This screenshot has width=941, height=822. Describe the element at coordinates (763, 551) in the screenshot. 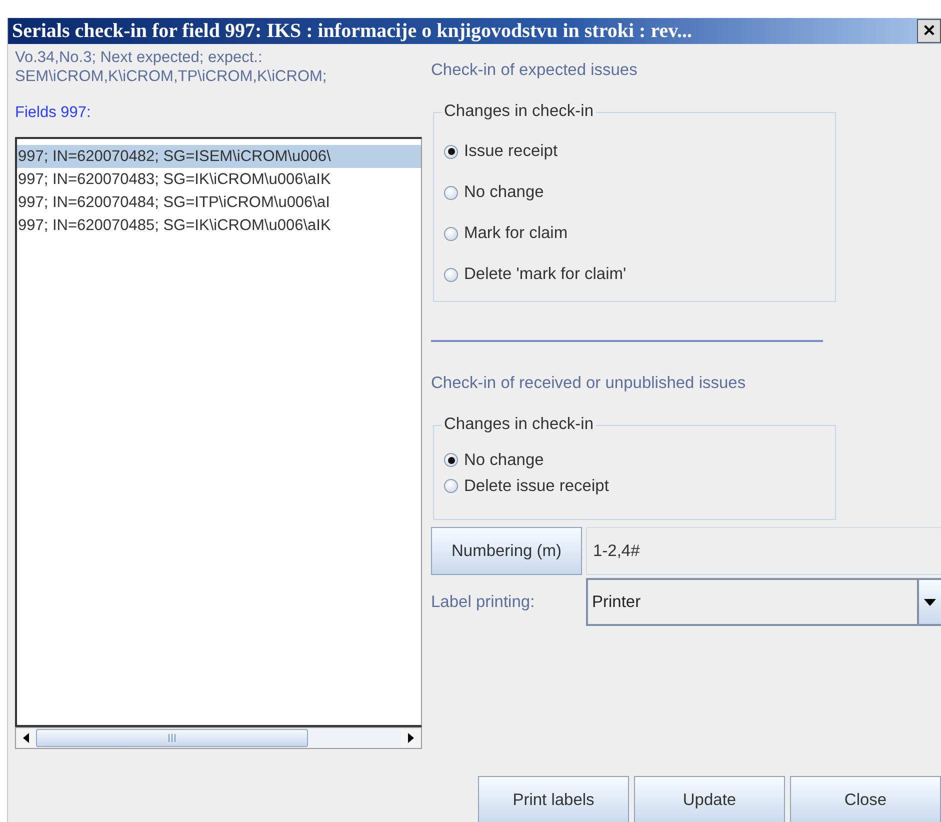

I see `numbering-field: 1-2,4#` at that location.